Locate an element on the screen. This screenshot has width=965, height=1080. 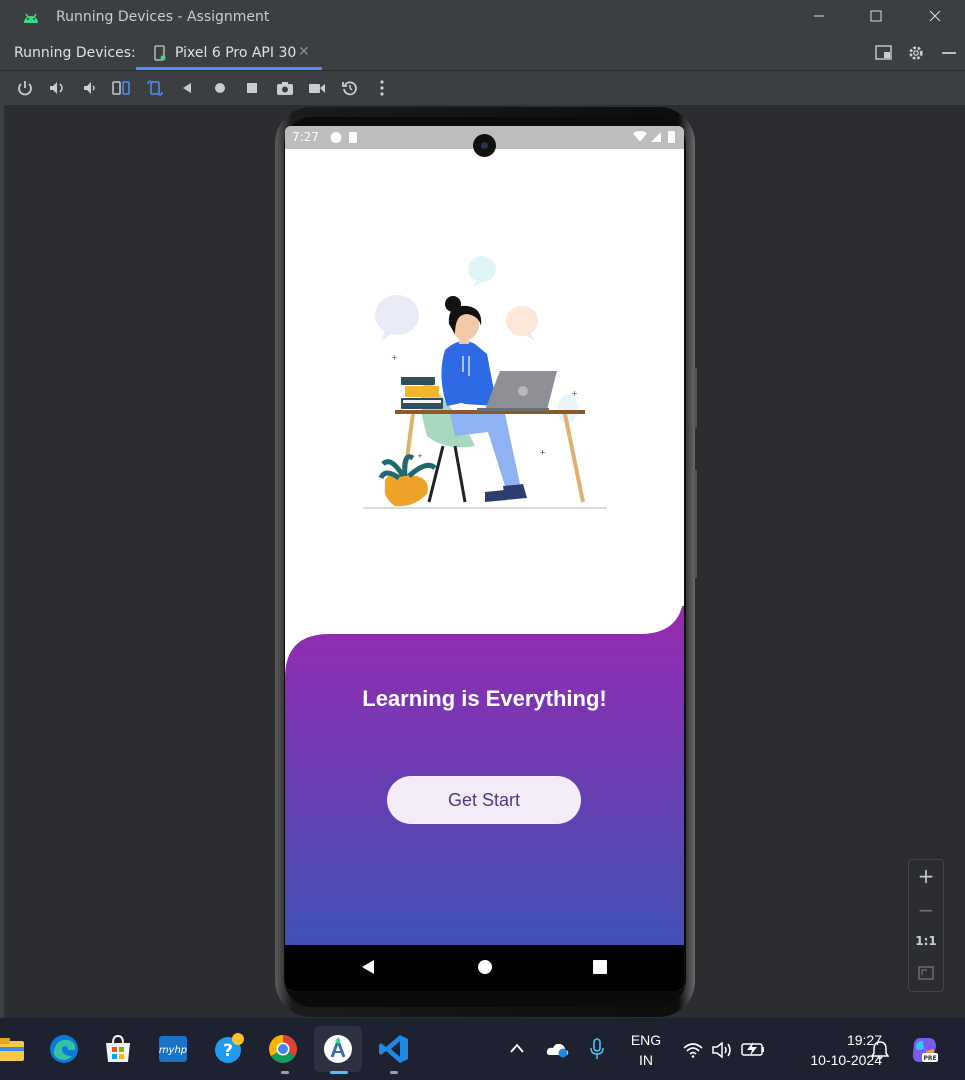
android-nav-bar is located at coordinates (484, 968).